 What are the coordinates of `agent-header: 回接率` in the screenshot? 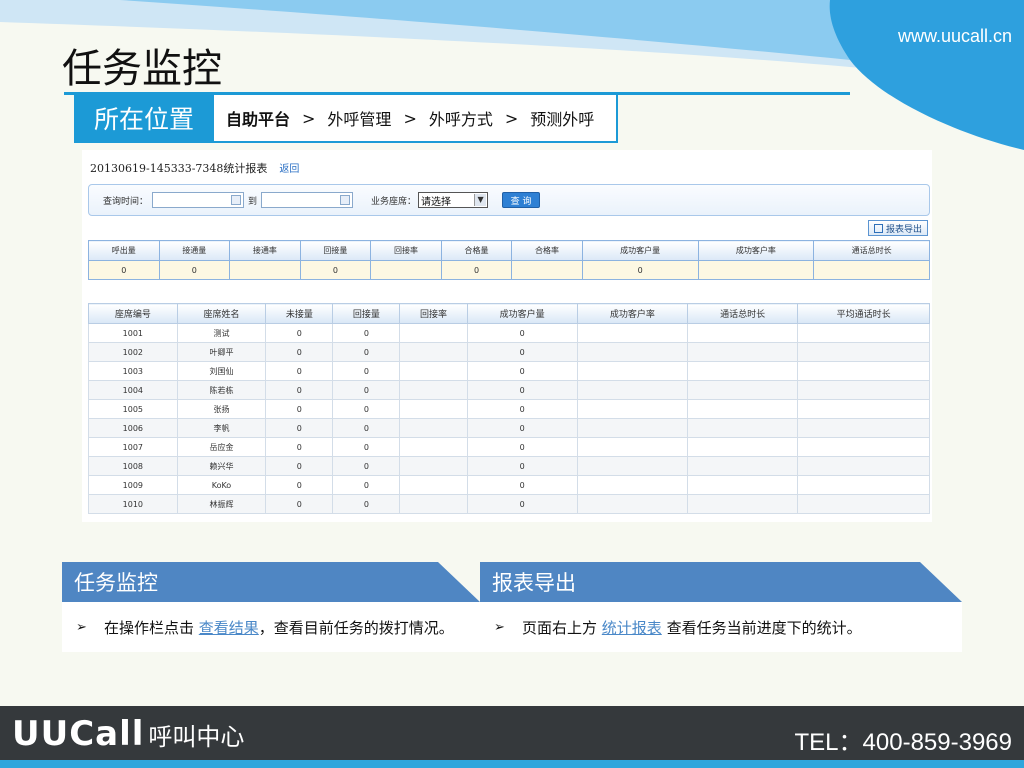 It's located at (433, 313).